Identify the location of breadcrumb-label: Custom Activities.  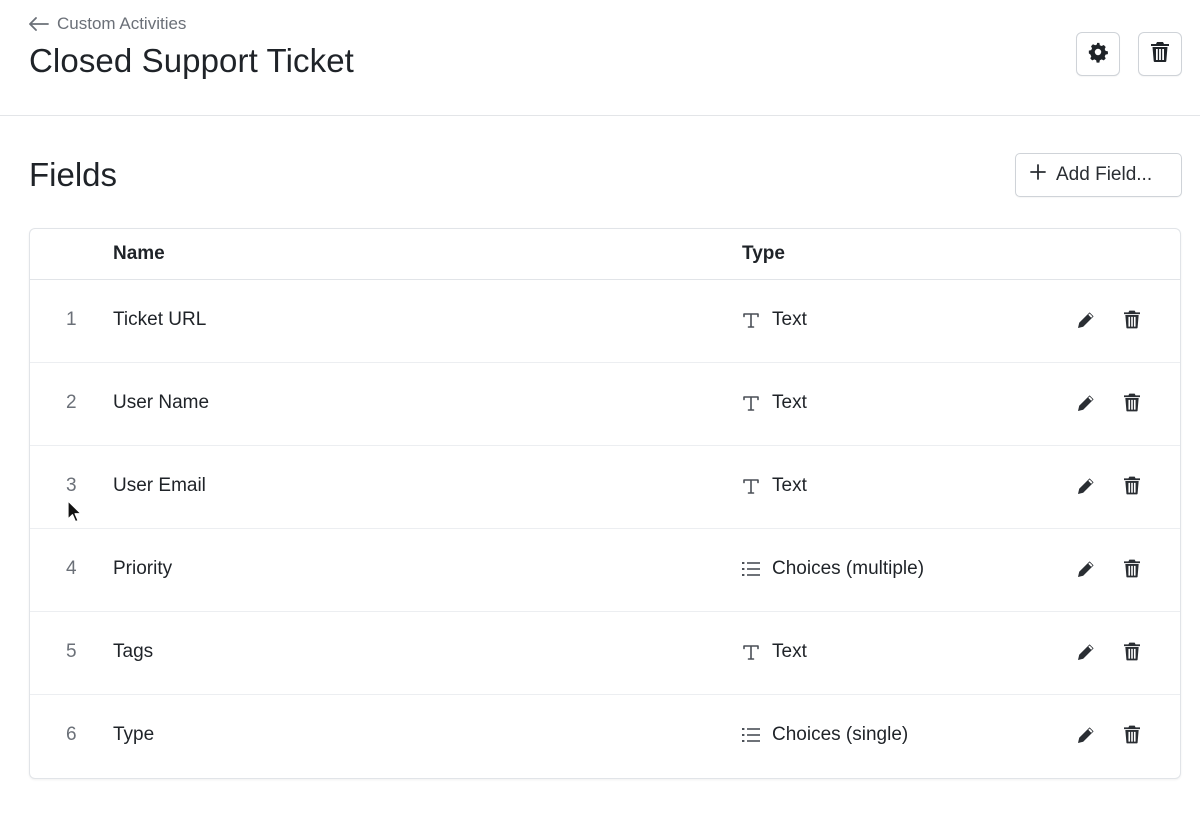
(122, 23).